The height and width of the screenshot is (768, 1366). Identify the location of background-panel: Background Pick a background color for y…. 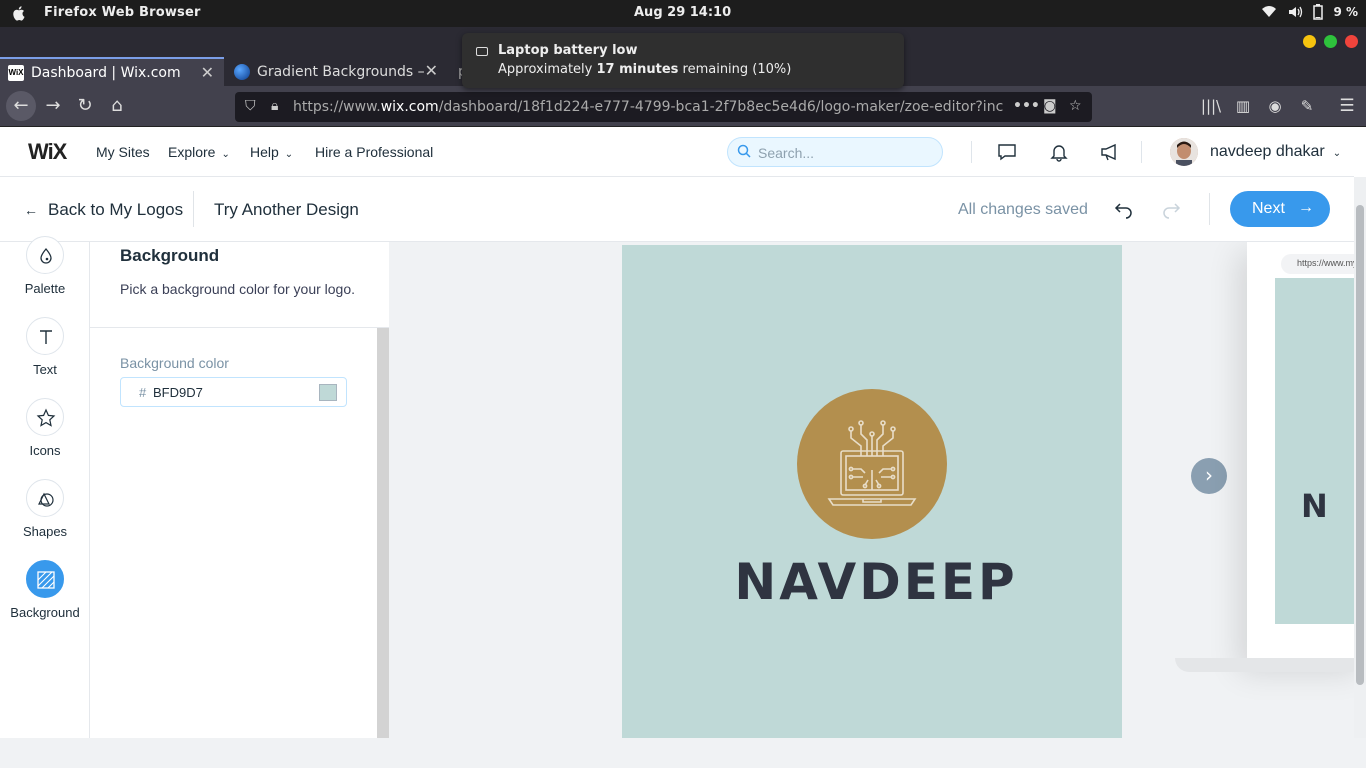
(239, 490).